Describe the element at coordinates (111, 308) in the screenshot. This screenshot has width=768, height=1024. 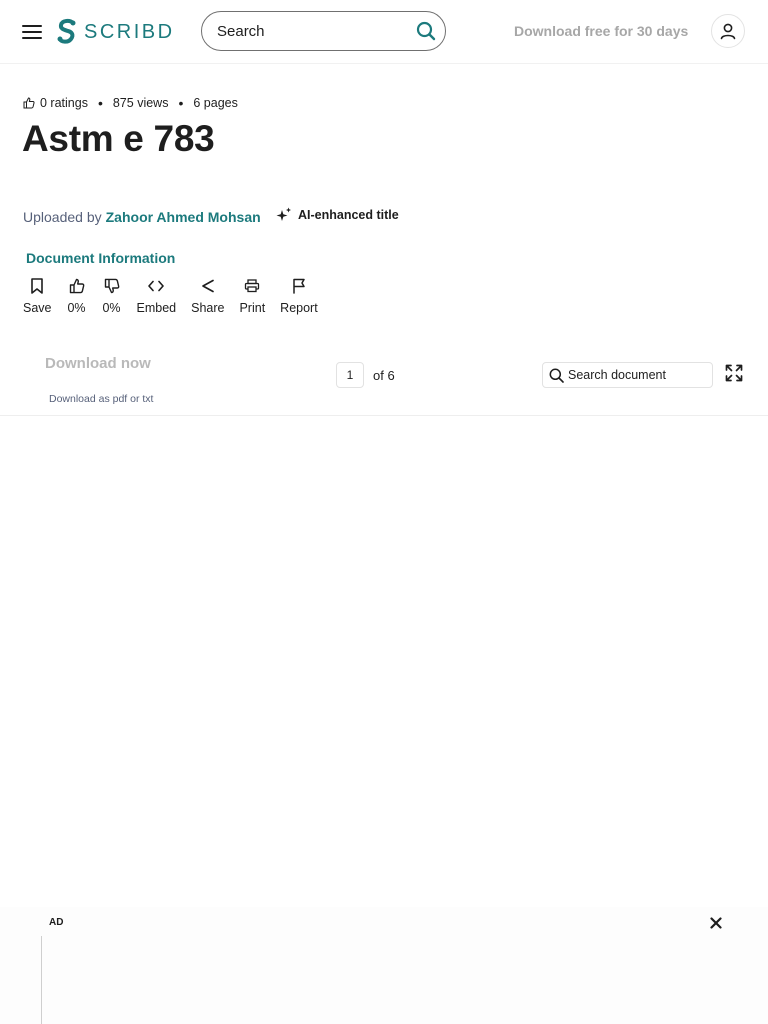
I see `downvote-percent: 0%` at that location.